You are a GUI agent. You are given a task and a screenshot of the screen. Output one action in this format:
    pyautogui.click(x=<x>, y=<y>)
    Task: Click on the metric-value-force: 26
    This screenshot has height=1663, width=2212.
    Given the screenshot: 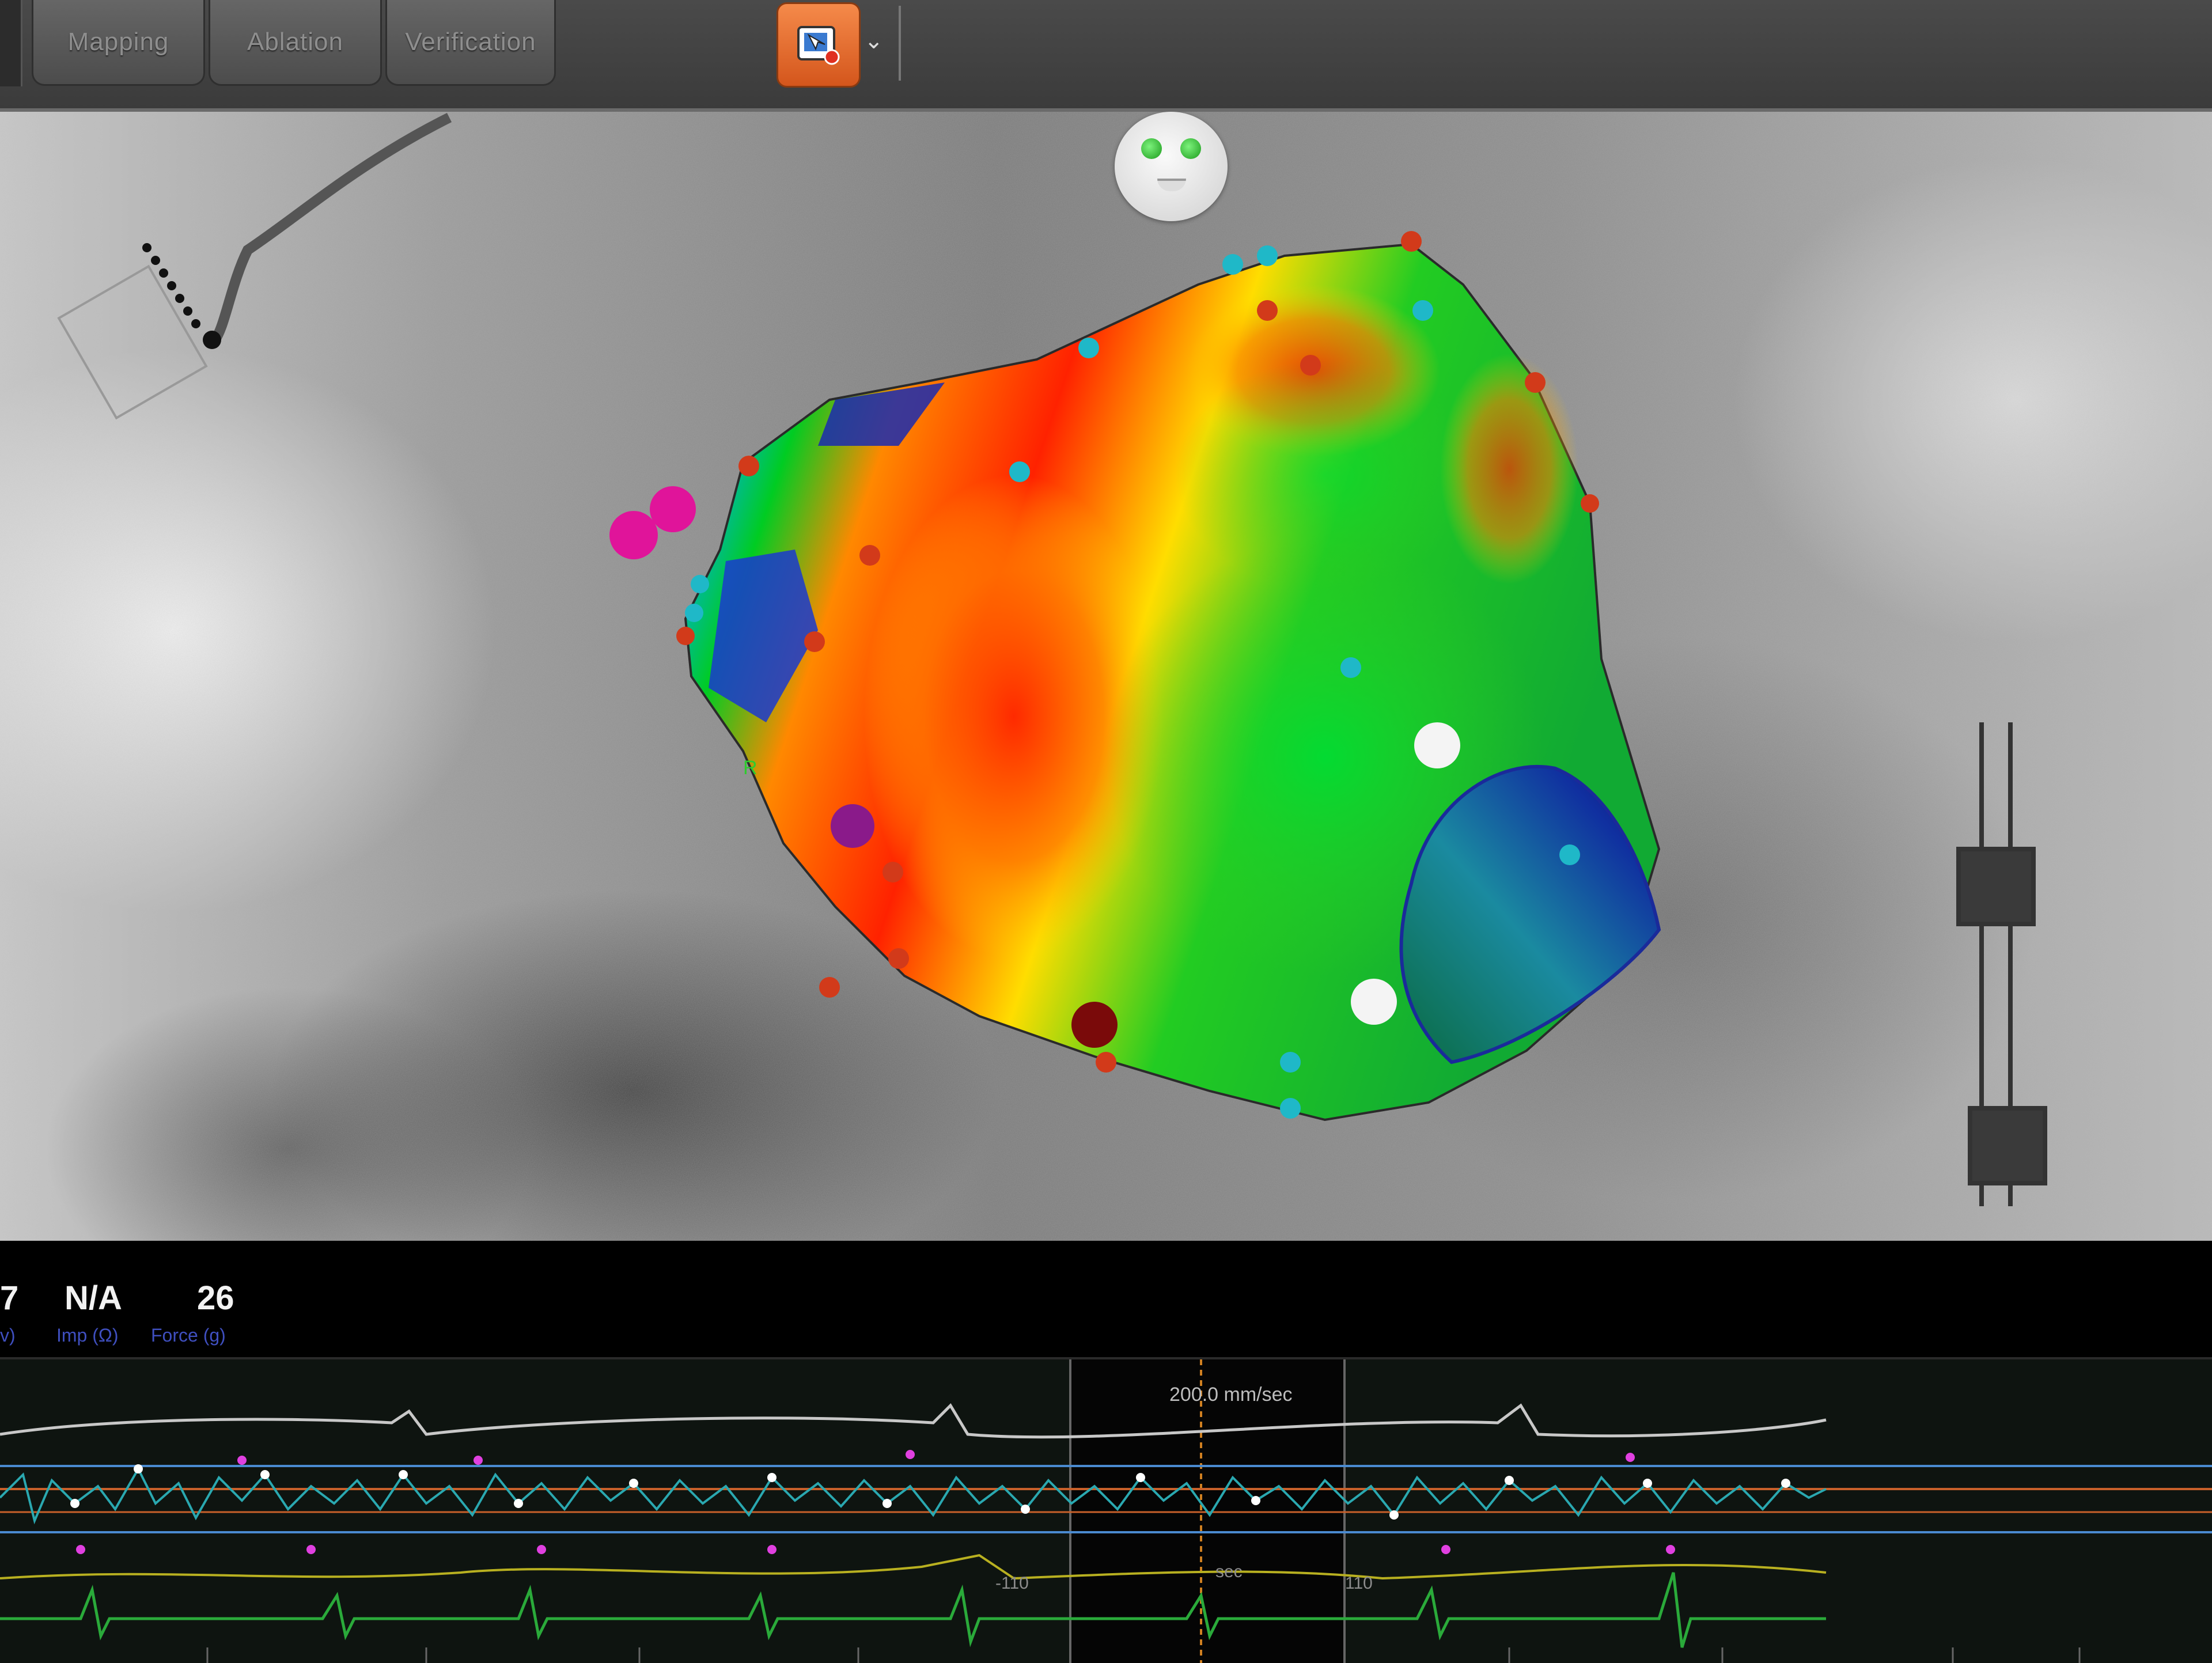 What is the action you would take?
    pyautogui.click(x=215, y=1298)
    